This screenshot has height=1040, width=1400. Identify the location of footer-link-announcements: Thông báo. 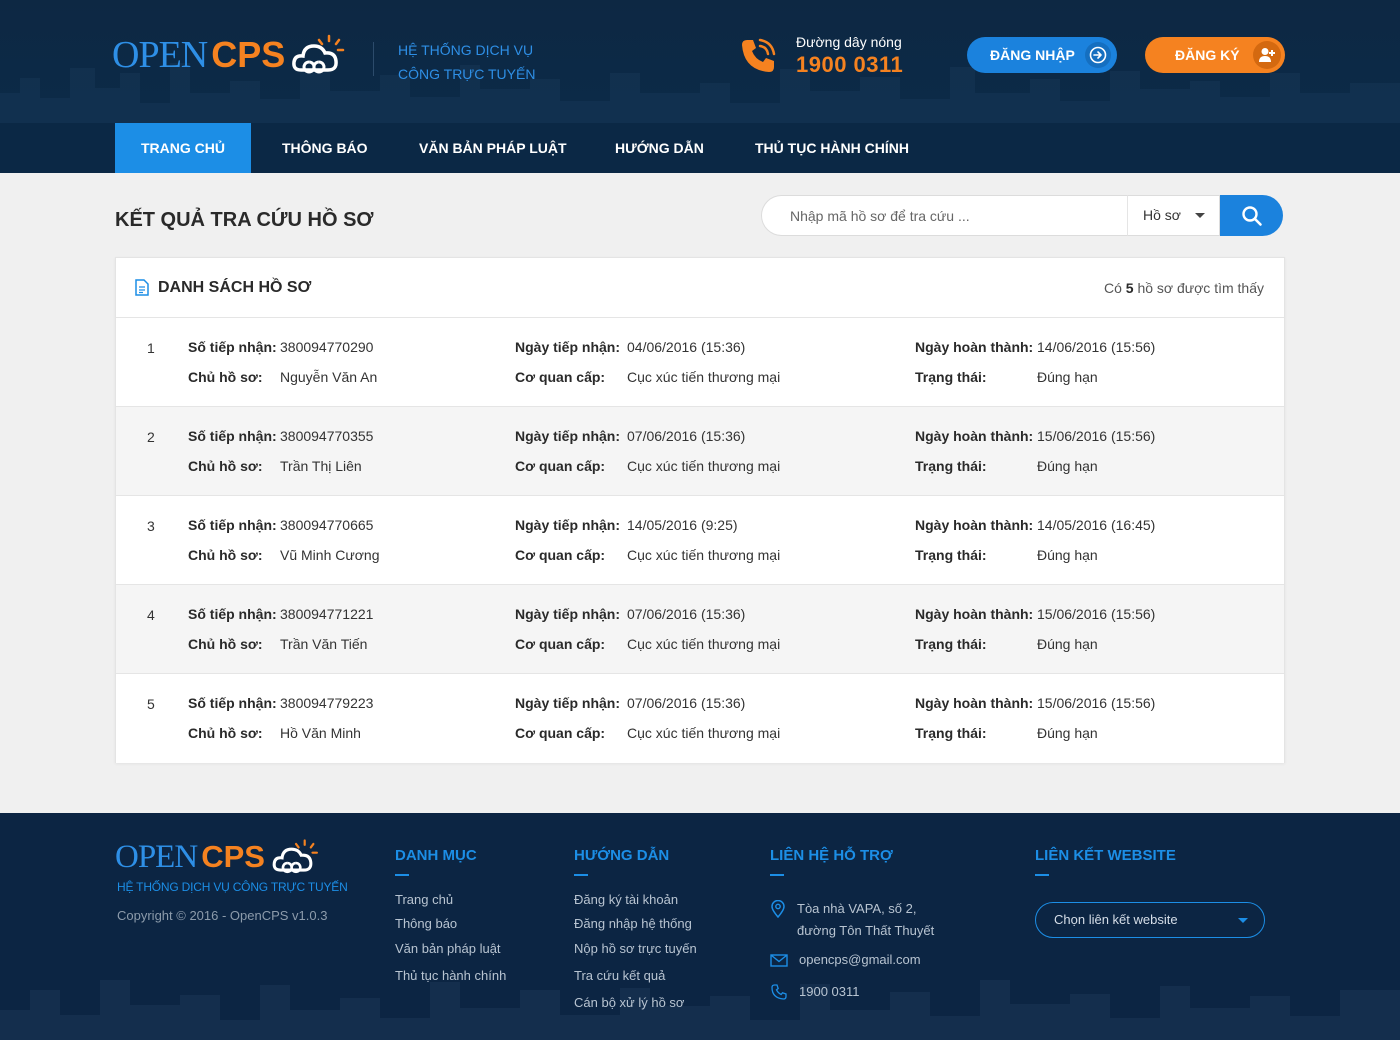
(426, 923).